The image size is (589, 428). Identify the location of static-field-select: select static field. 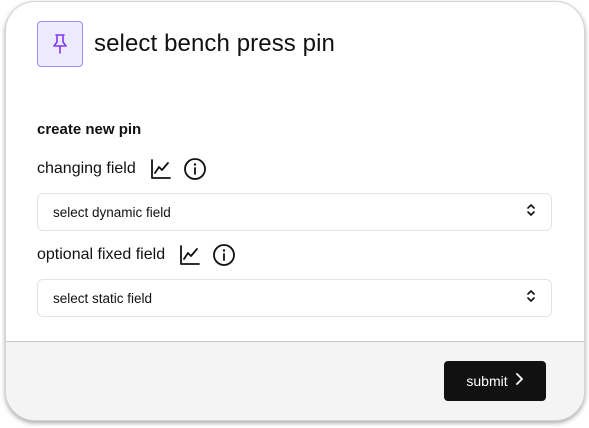
(294, 298).